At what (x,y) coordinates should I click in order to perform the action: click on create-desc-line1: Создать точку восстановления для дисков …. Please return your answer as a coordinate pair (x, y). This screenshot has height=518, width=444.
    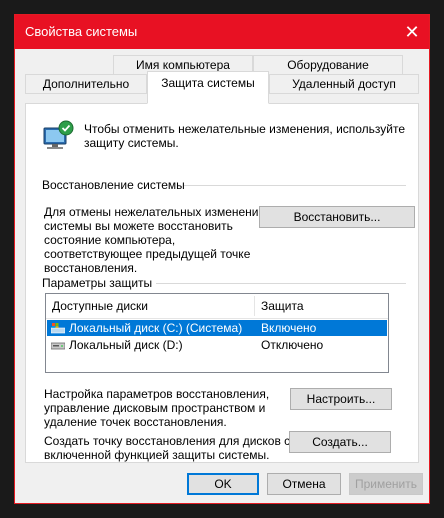
    Looking at the image, I should click on (167, 441).